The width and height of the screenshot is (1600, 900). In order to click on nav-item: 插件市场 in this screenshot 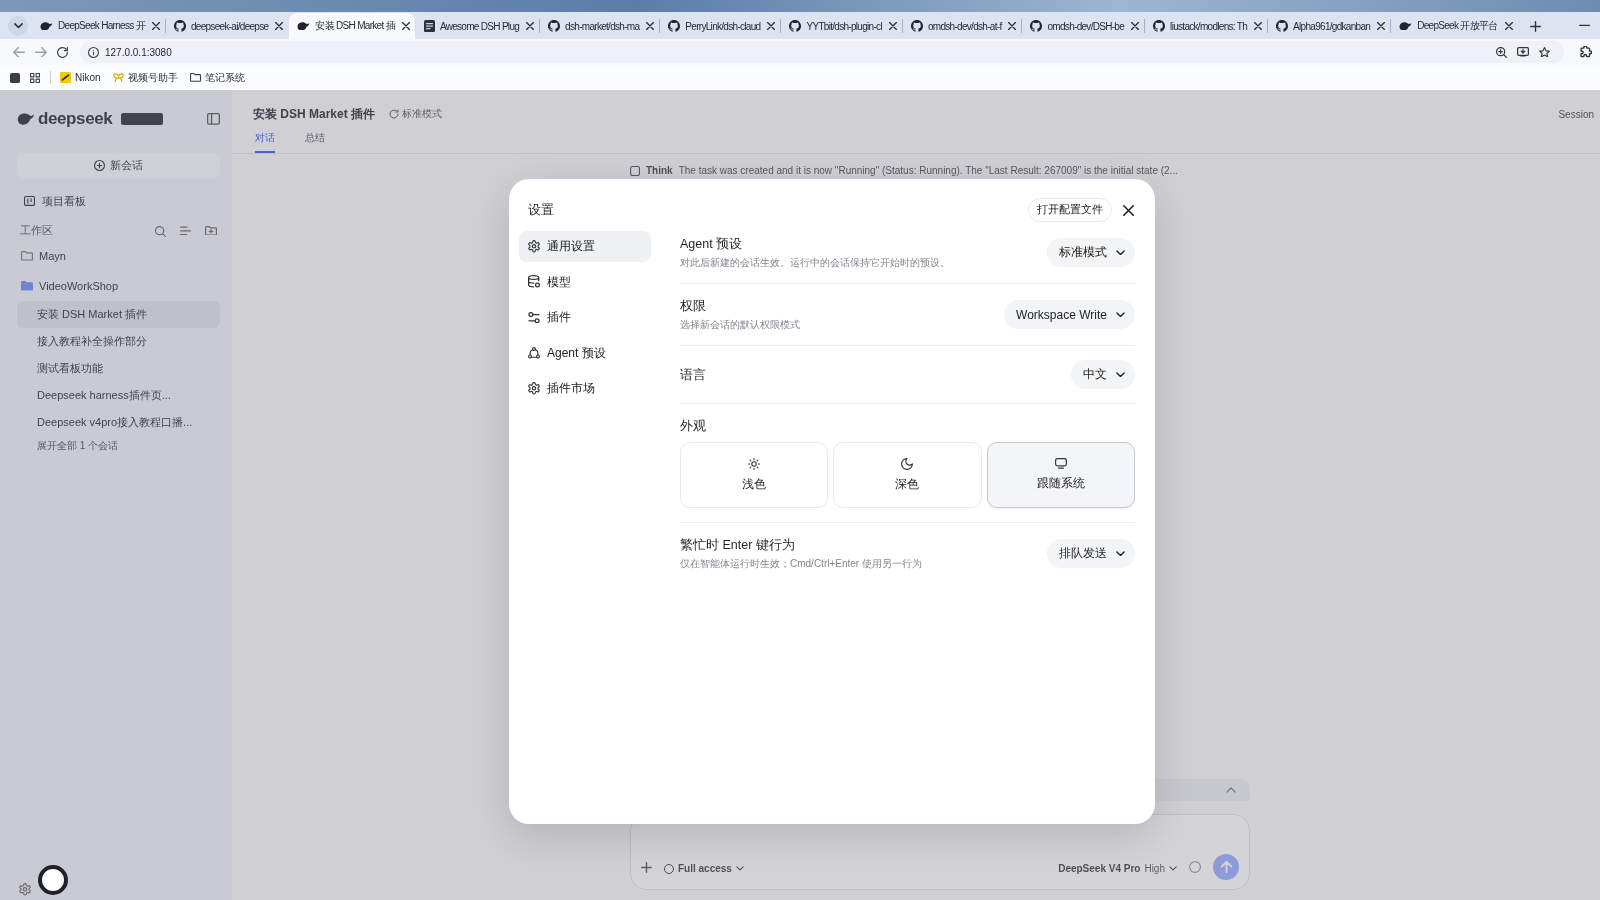, I will do `click(585, 388)`.